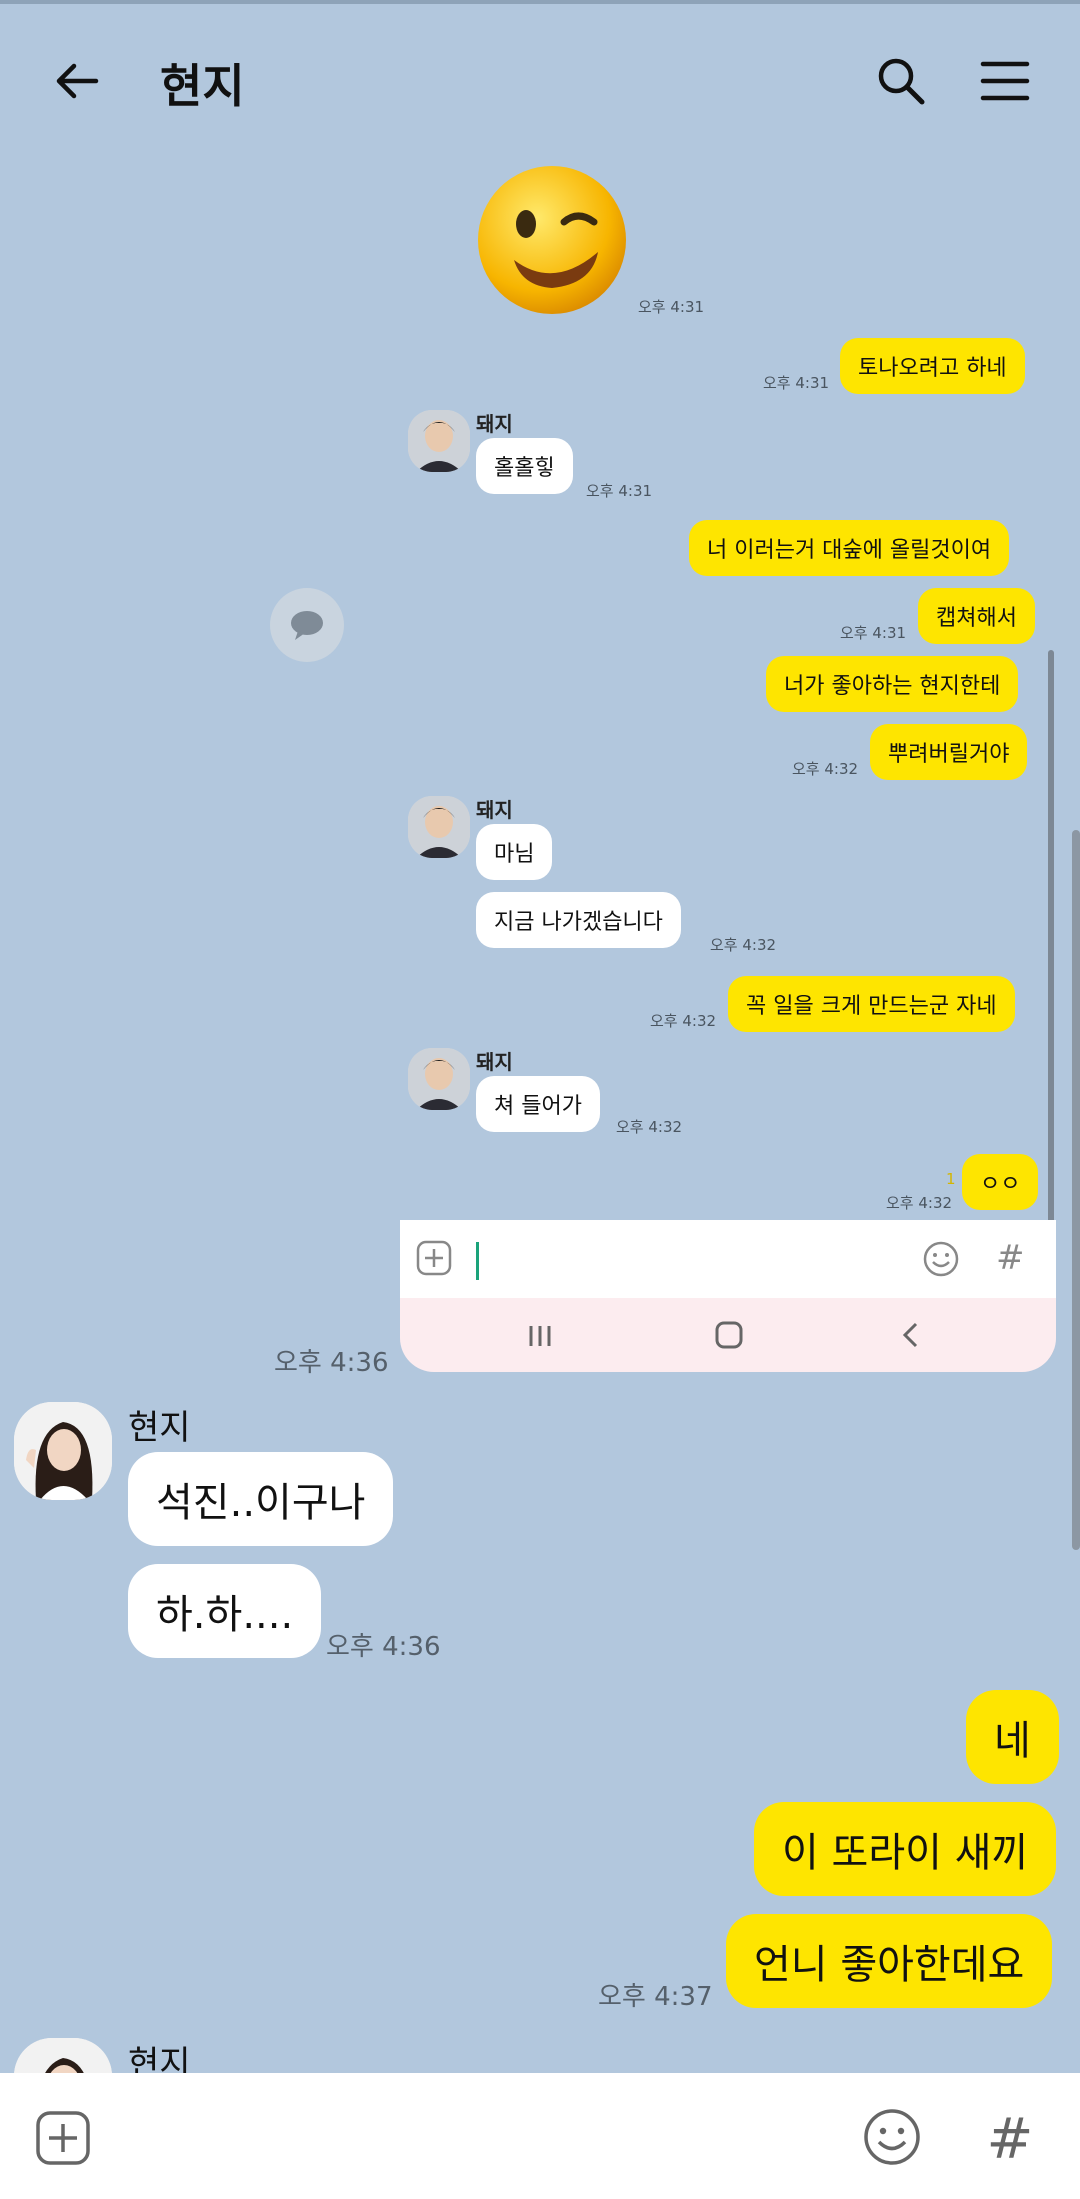  Describe the element at coordinates (524, 466) in the screenshot. I see `friend-message-bubble: 홀홀힣` at that location.